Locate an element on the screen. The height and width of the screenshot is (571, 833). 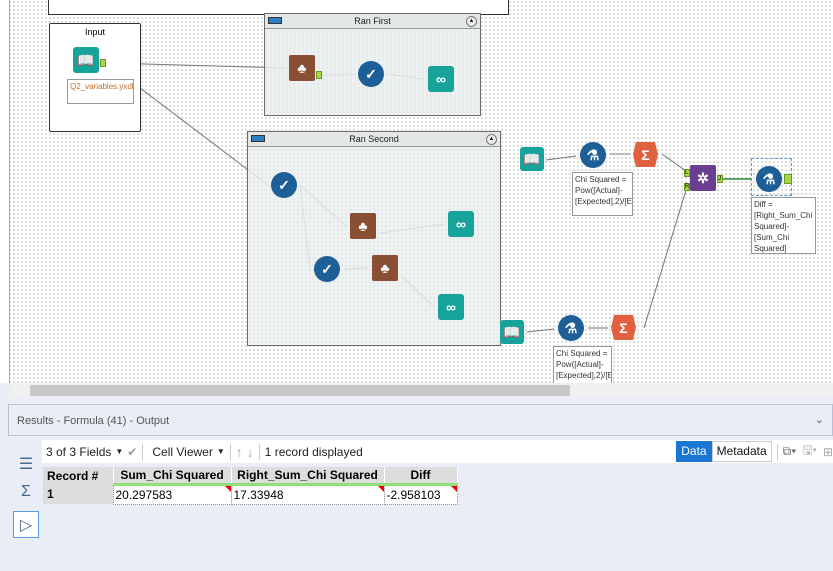
cell-value: 17.33948 is located at coordinates (258, 494).